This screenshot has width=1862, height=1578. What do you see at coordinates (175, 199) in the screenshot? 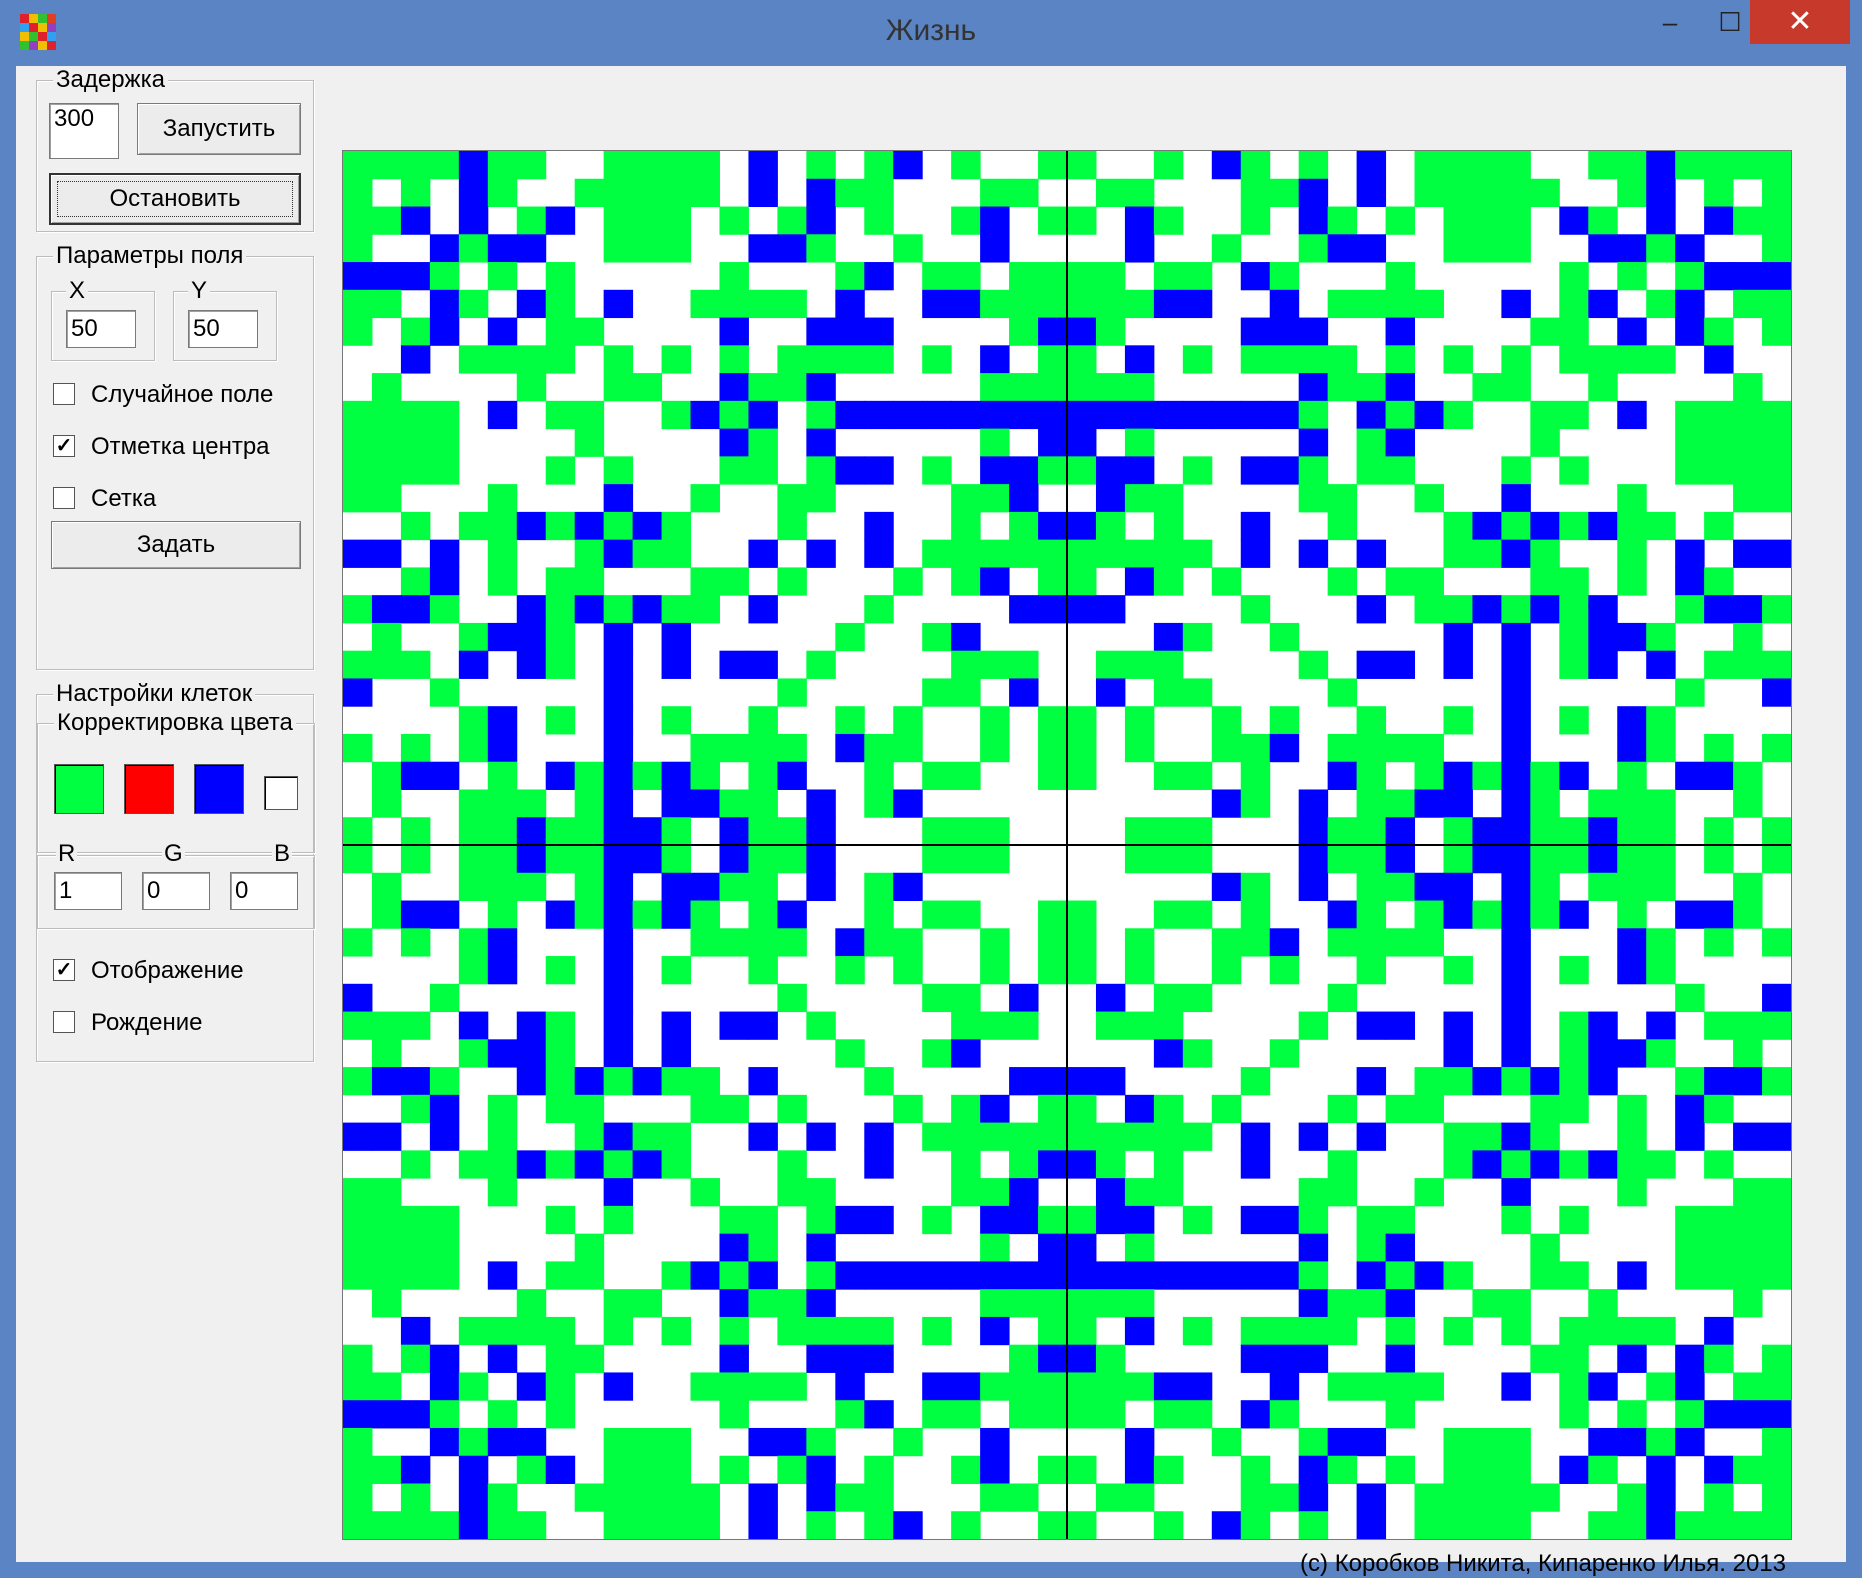
I see `stop-button: Остановить` at bounding box center [175, 199].